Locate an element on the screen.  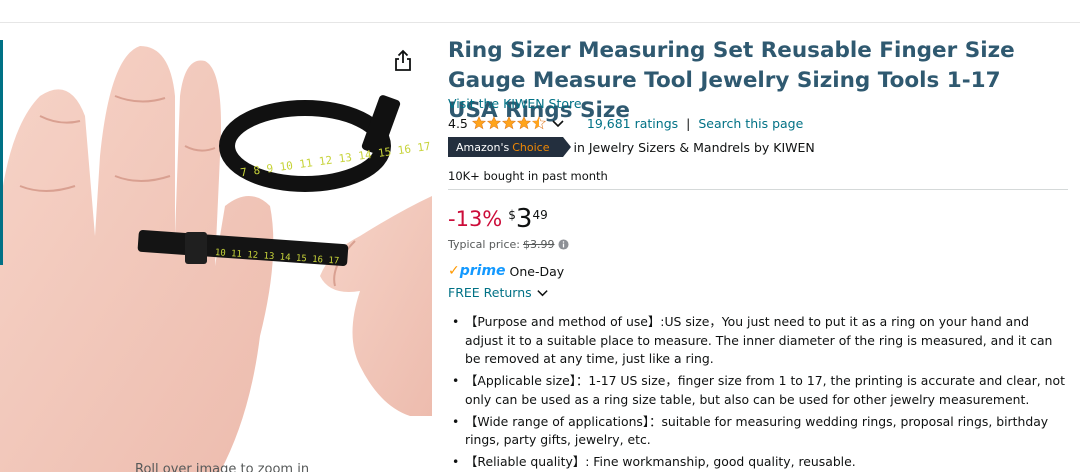
rating-row: 4.5 19,681 ratings | Search this page is located at coordinates (625, 123).